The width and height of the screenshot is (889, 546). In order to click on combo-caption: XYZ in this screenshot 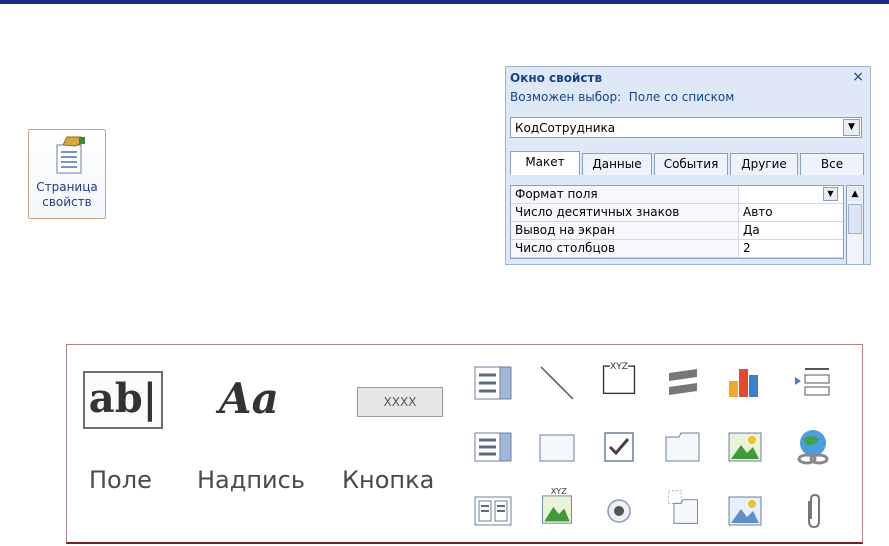, I will do `click(559, 491)`.